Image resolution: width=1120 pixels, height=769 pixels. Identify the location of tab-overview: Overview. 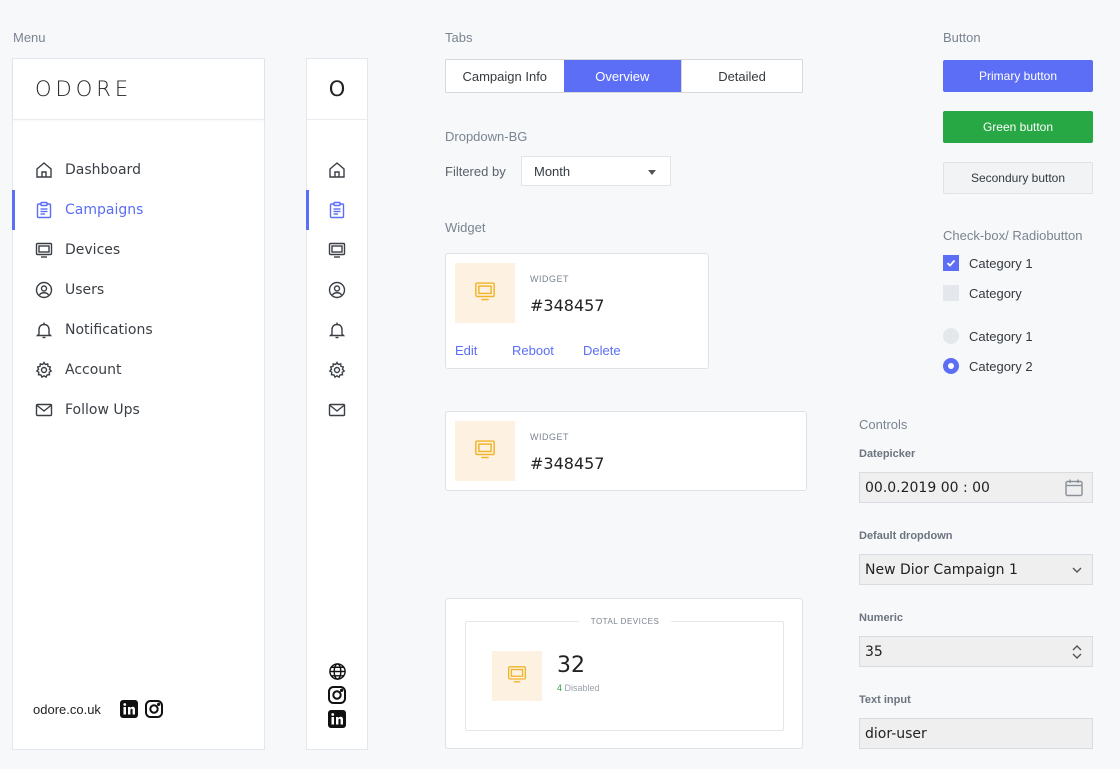
(622, 76).